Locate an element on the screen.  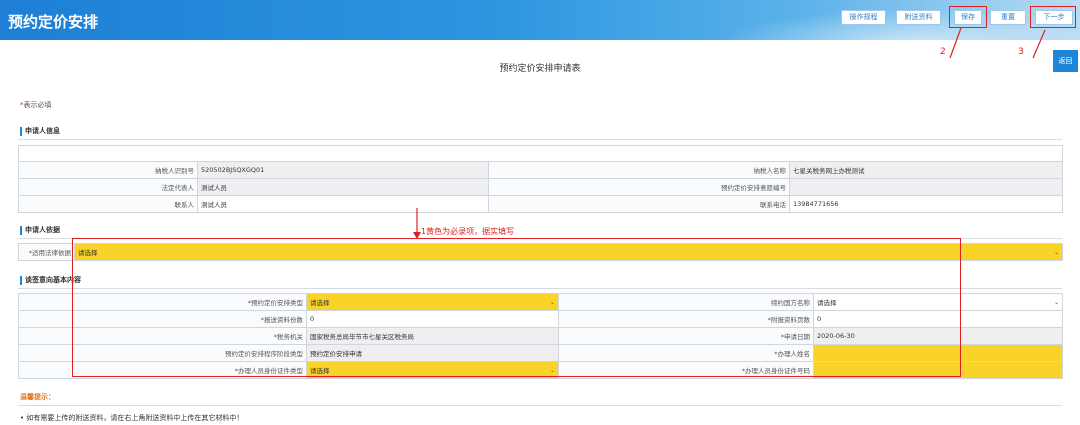
table-row: 联系人 测试人员 联系电话 13984771656 is located at coordinates (540, 204).